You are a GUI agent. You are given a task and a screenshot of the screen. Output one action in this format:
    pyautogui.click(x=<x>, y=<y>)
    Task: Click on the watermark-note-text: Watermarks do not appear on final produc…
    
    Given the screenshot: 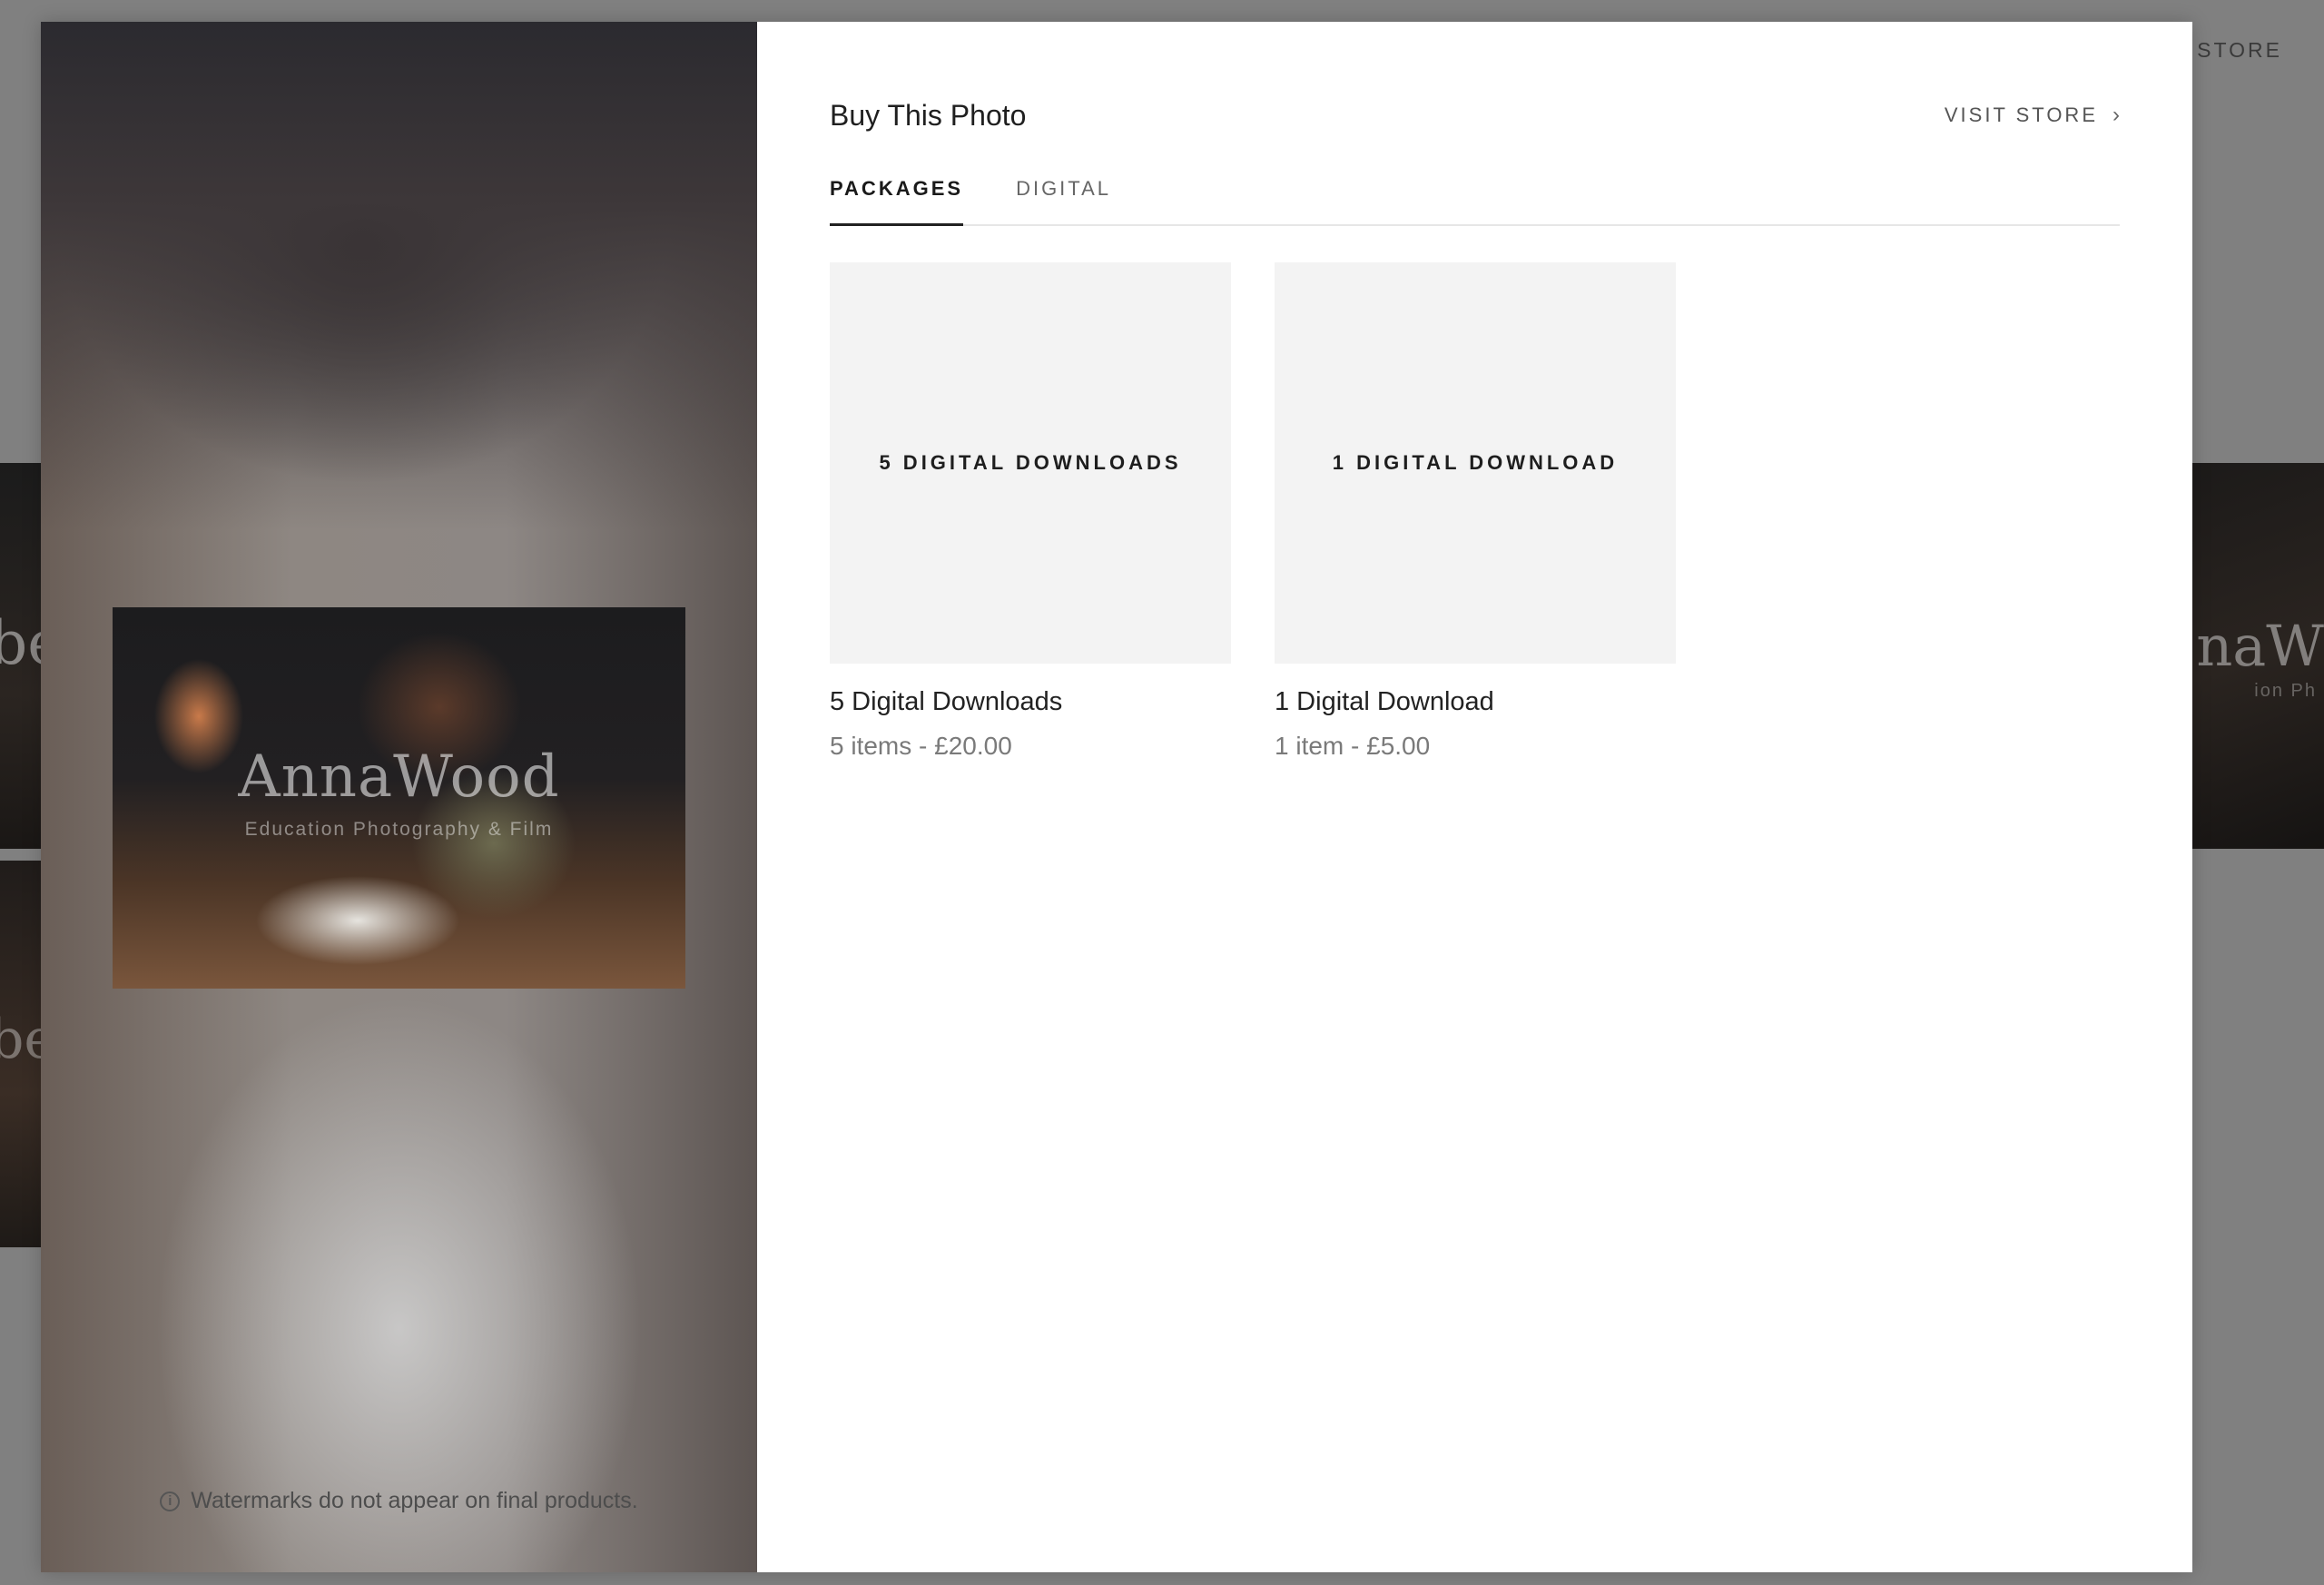 What is the action you would take?
    pyautogui.click(x=414, y=1500)
    